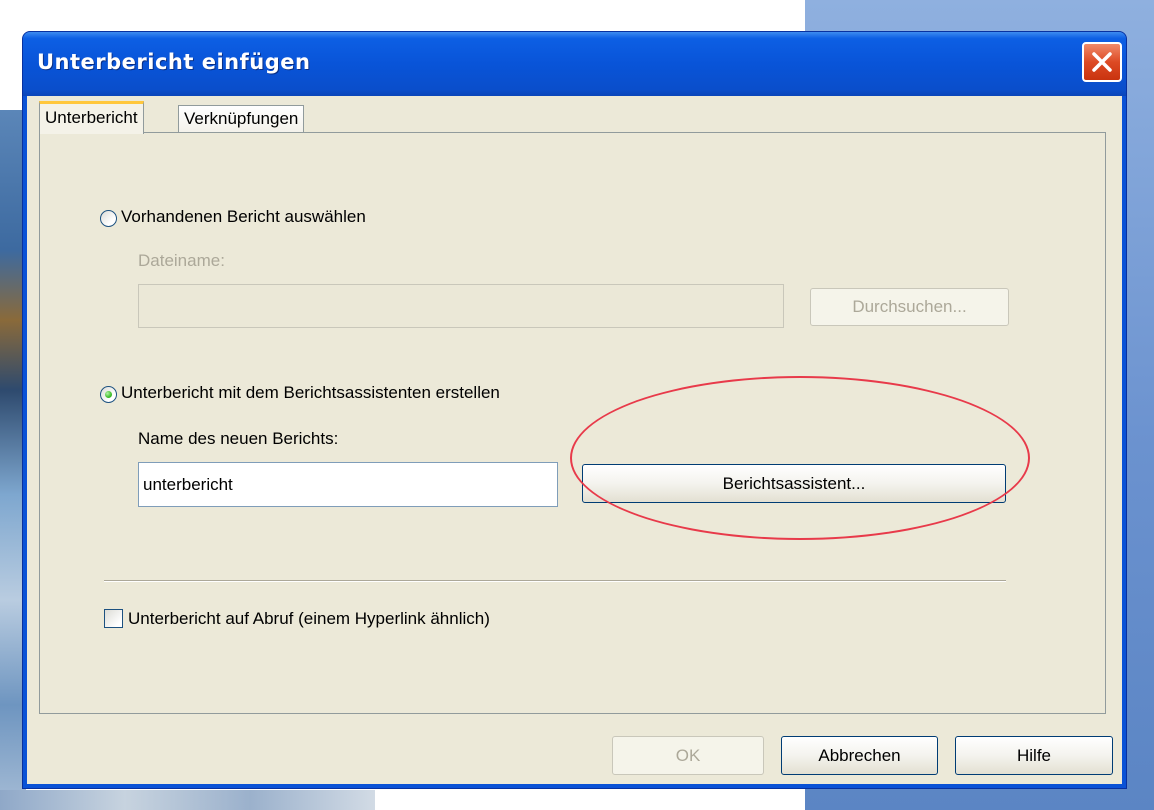  Describe the element at coordinates (113, 618) in the screenshot. I see `on-demand-checkbox` at that location.